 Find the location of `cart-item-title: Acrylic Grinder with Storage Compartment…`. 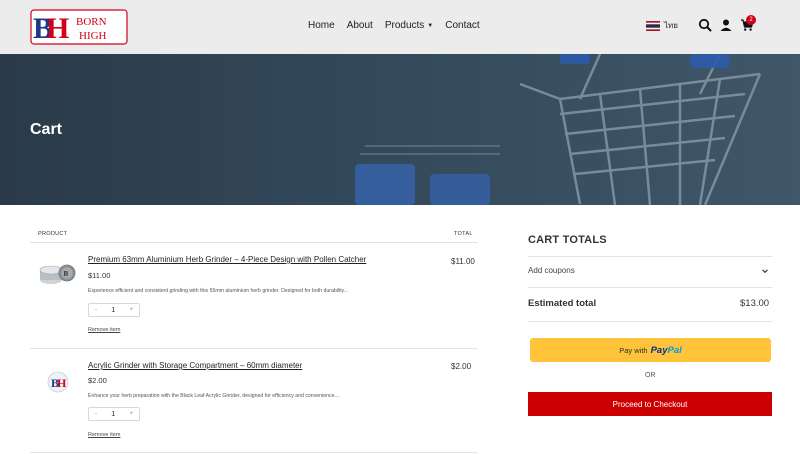

cart-item-title: Acrylic Grinder with Storage Compartment… is located at coordinates (195, 365).